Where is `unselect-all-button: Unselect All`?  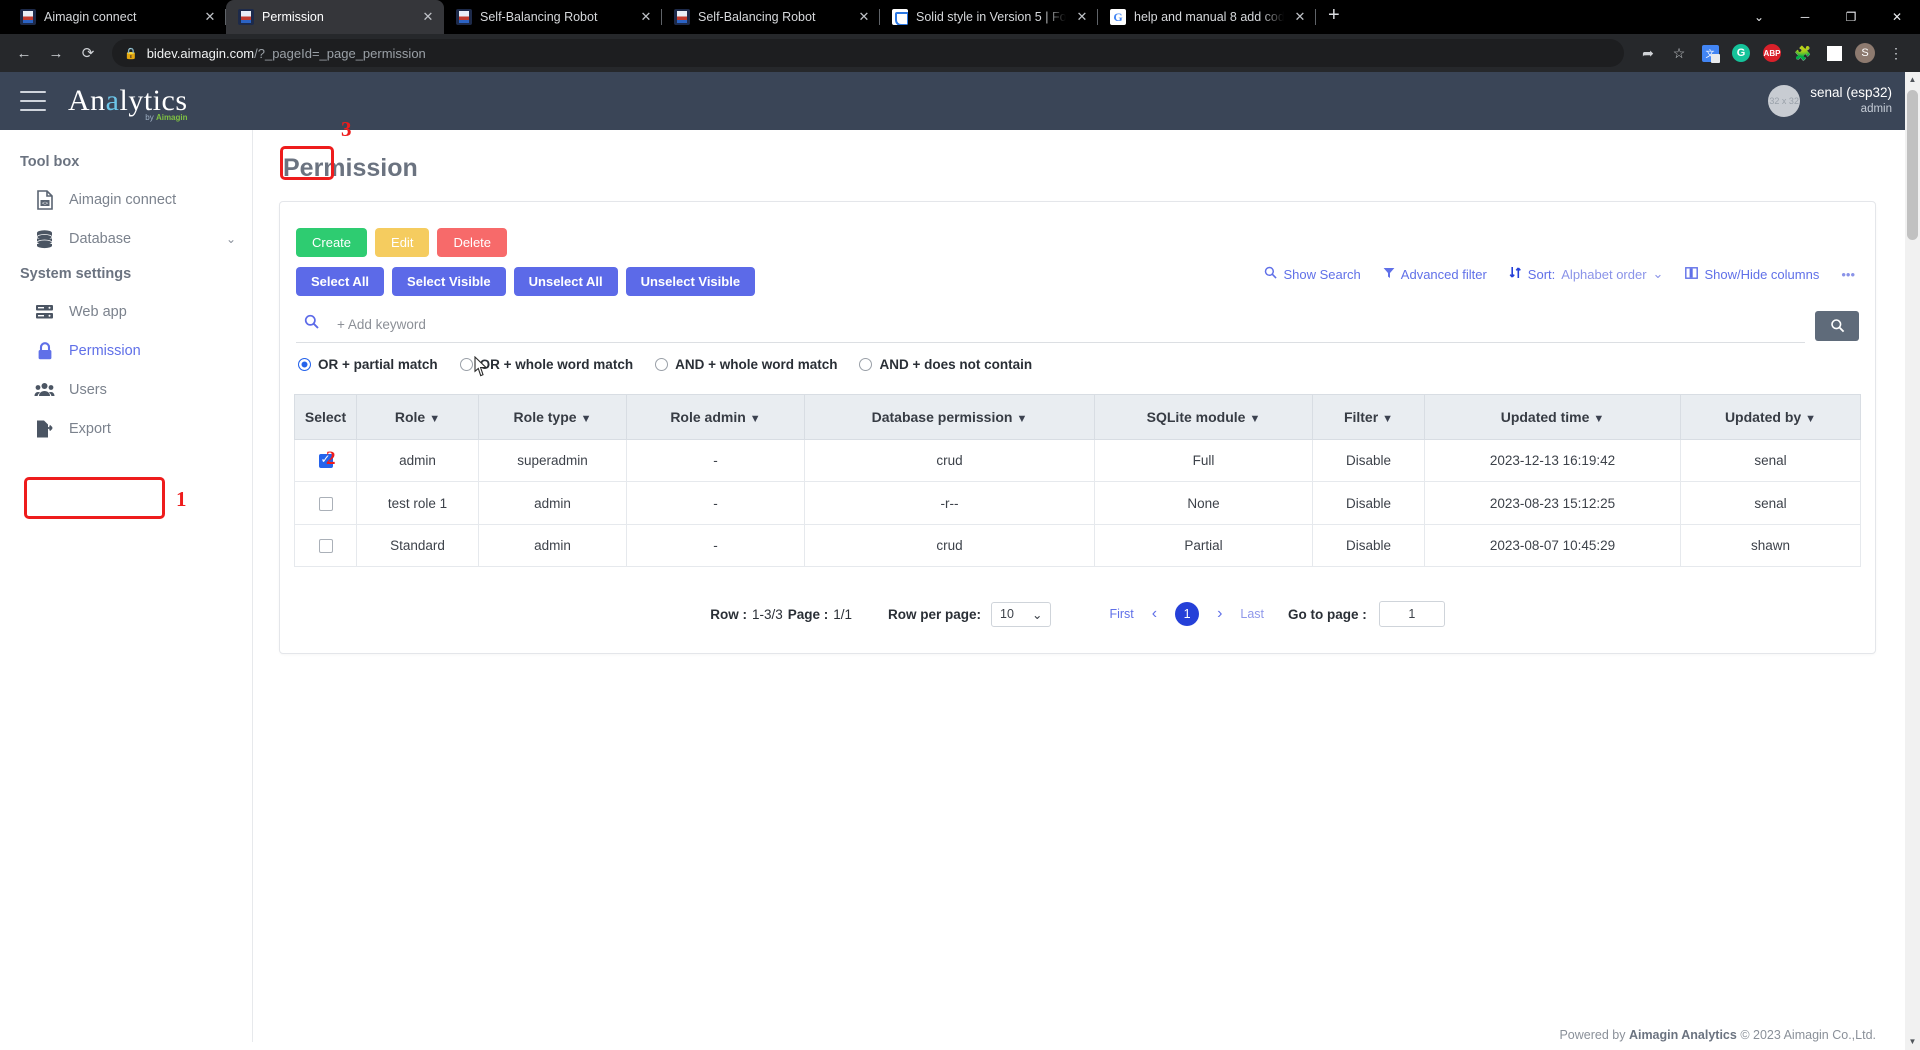
unselect-all-button: Unselect All is located at coordinates (565, 281).